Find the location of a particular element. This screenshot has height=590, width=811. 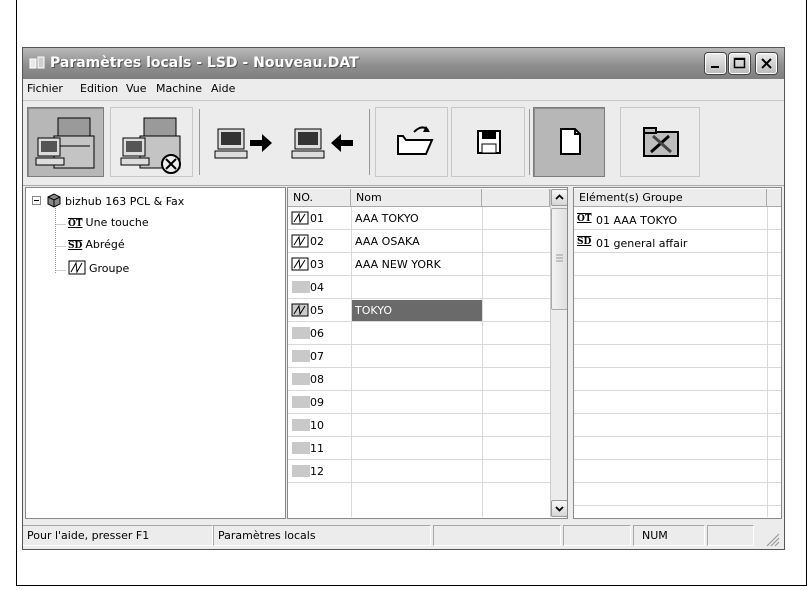

tree-item-abrege: SD Abrégé is located at coordinates (96, 244).